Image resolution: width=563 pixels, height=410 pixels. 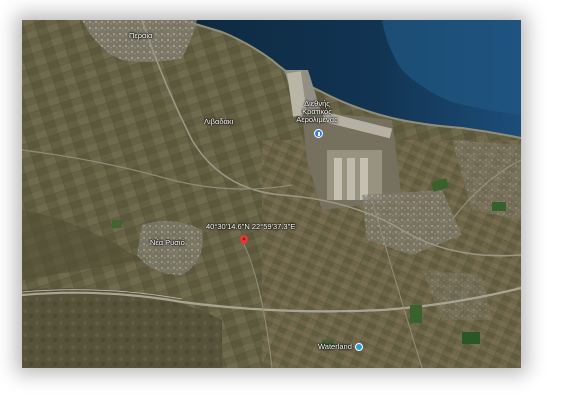 What do you see at coordinates (251, 226) in the screenshot?
I see `coordinates-label: 40°30'14.6"N 22°59'37.3"E` at bounding box center [251, 226].